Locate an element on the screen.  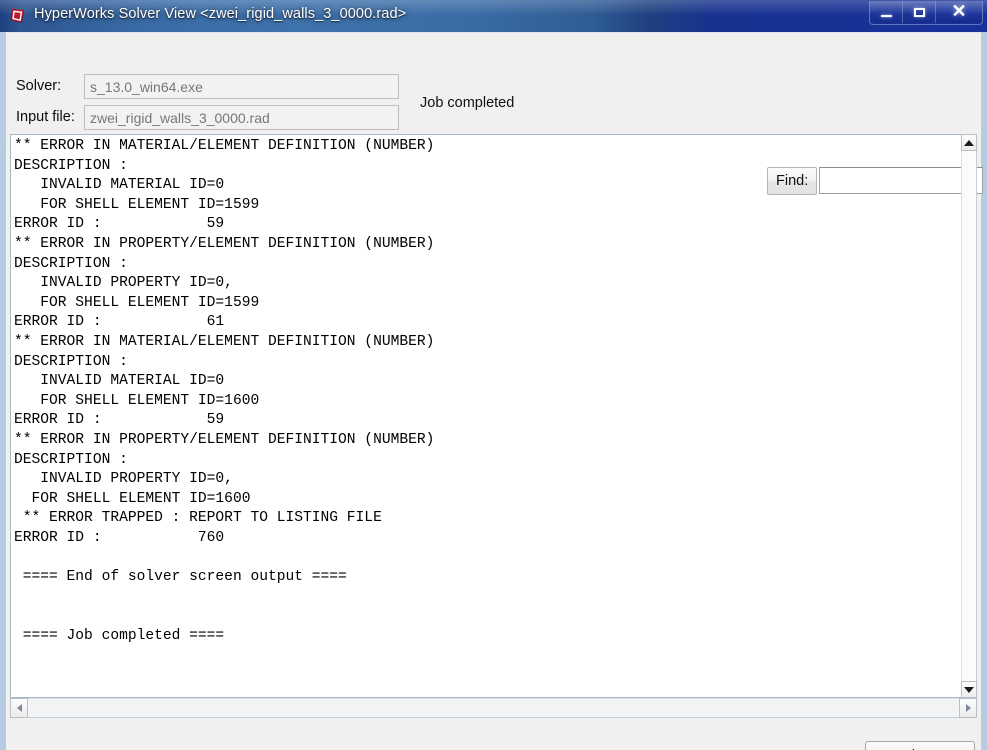
close-window-button: ✕ is located at coordinates (959, 12).